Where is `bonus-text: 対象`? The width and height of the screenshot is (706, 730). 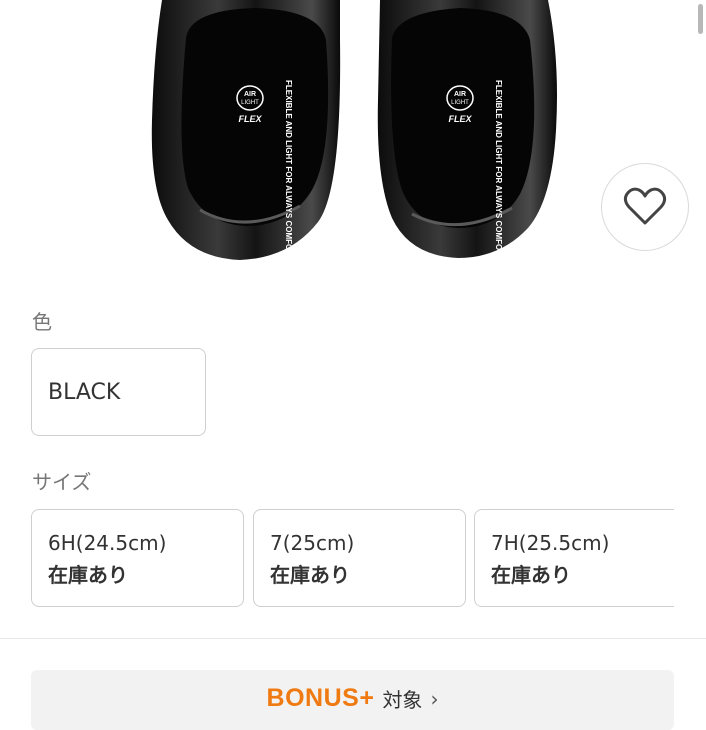 bonus-text: 対象 is located at coordinates (402, 700).